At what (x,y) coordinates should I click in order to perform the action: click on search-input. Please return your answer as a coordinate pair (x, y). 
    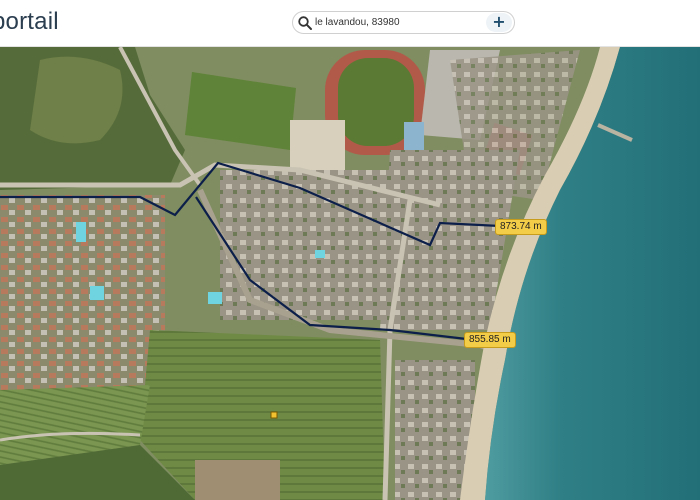
    Looking at the image, I should click on (395, 22).